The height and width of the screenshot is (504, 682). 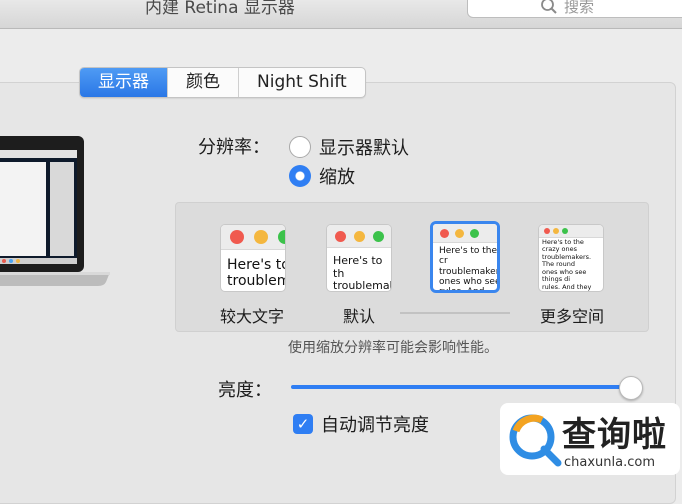 I want to click on scale-caption-more-space: 更多空间, so click(x=572, y=316).